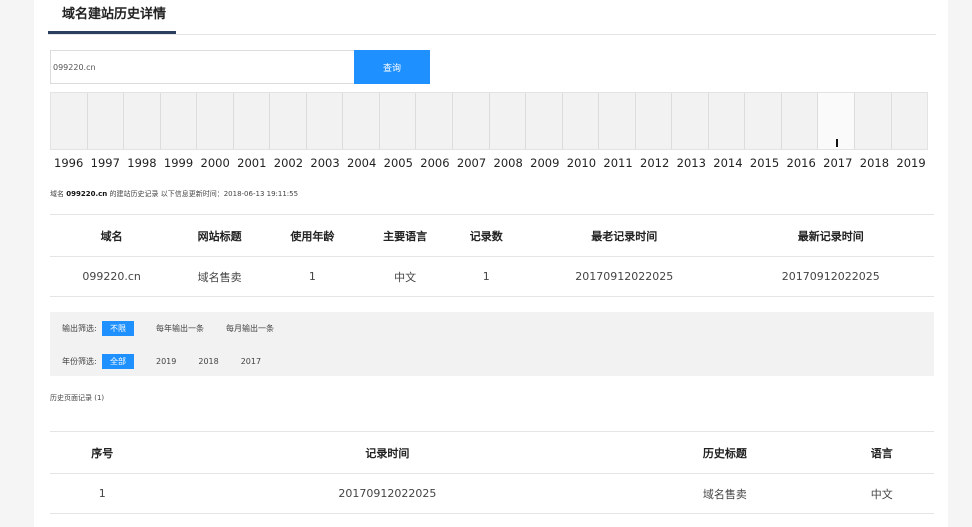 This screenshot has width=972, height=527. Describe the element at coordinates (544, 163) in the screenshot. I see `timeline-year-2009: 2009` at that location.